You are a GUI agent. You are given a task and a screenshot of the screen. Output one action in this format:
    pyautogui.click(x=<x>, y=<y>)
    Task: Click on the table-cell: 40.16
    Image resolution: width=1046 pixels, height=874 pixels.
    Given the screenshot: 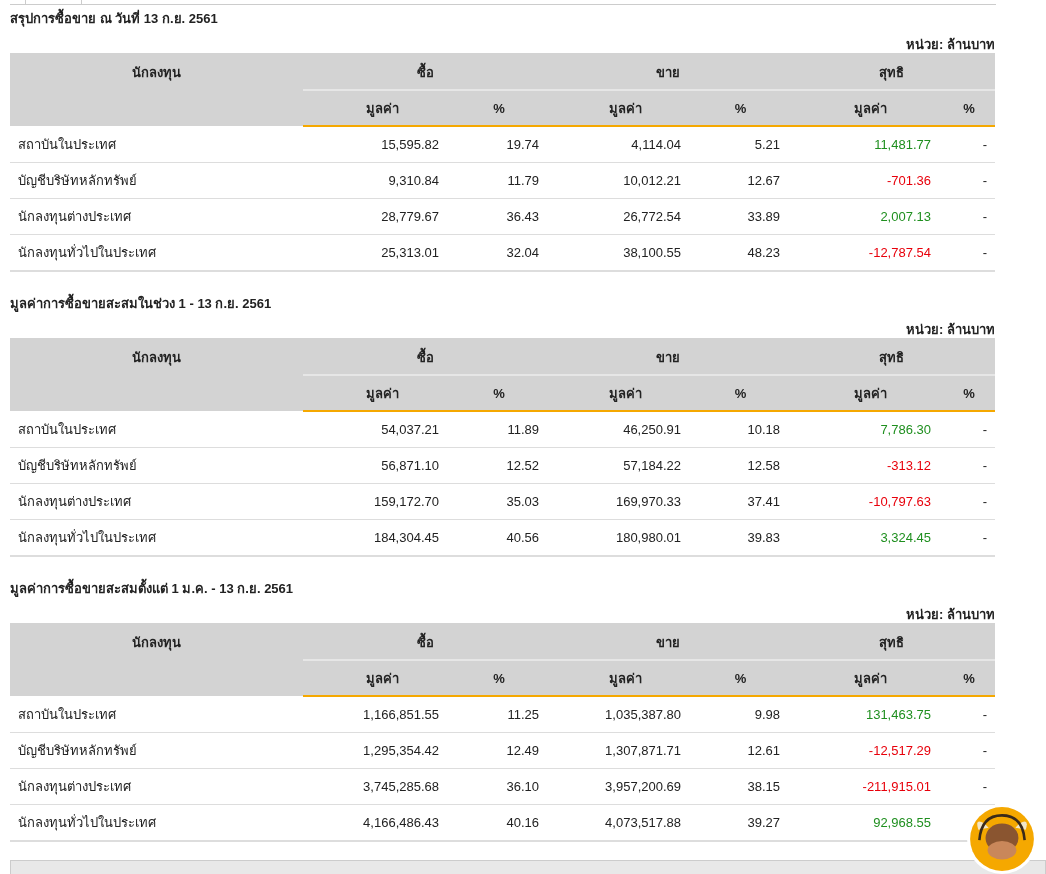 What is the action you would take?
    pyautogui.click(x=499, y=822)
    